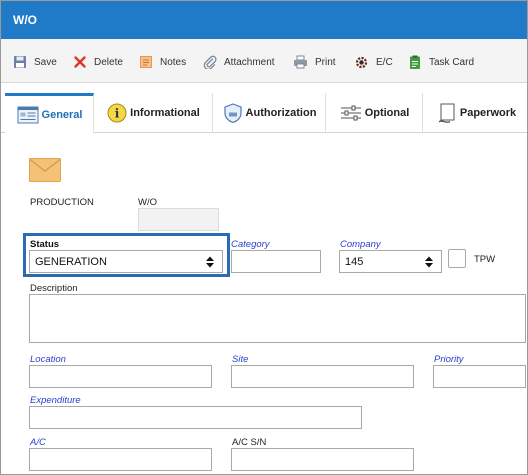 This screenshot has width=528, height=475. Describe the element at coordinates (45, 244) in the screenshot. I see `status-label: Status` at that location.